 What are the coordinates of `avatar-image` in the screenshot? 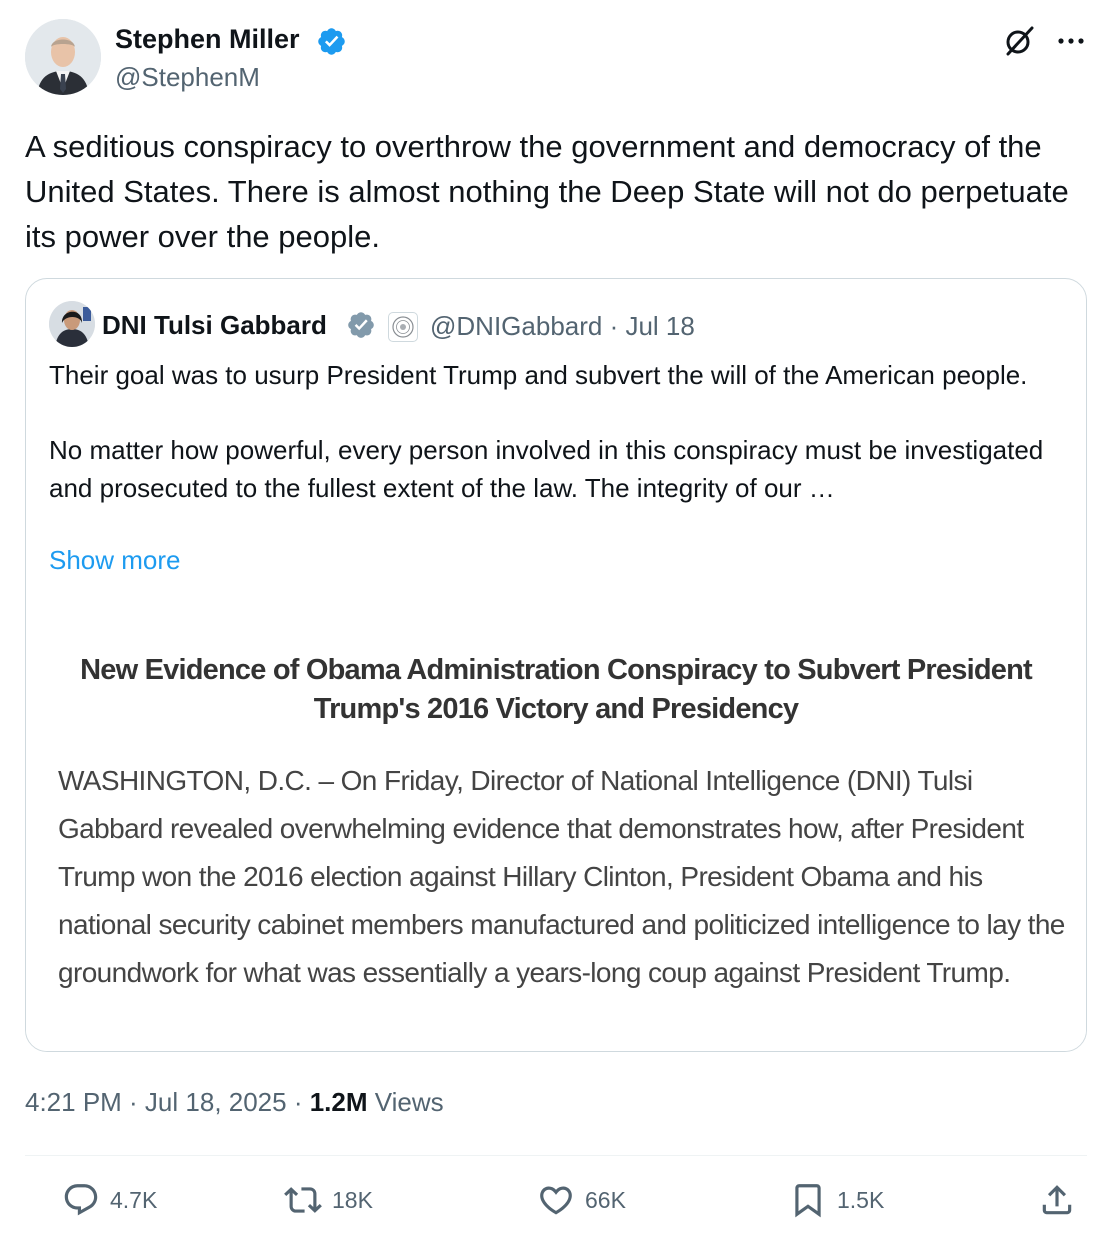 It's located at (63, 57).